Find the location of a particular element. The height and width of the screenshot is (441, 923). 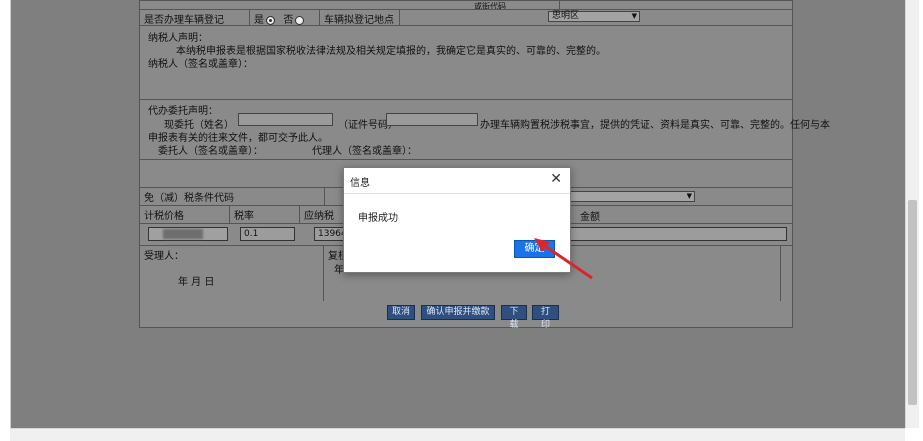

col-amount: 金额 is located at coordinates (590, 217).